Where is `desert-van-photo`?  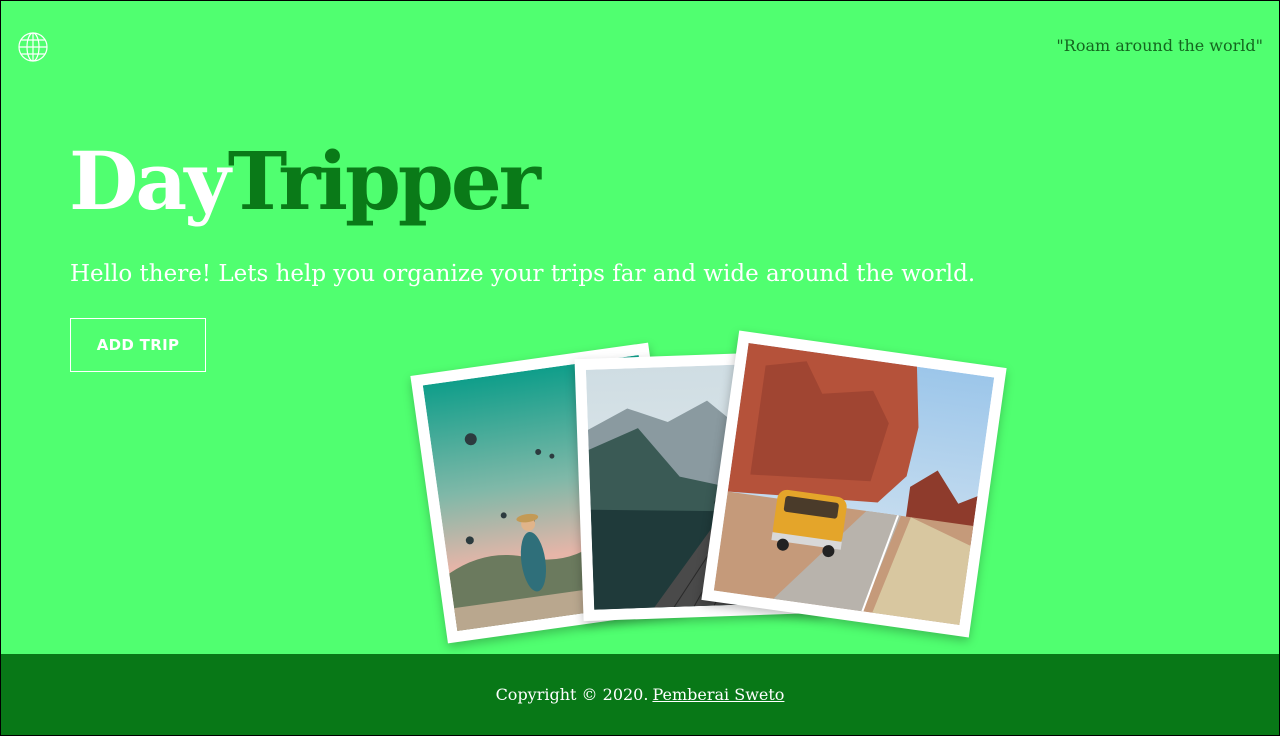
desert-van-photo is located at coordinates (854, 484).